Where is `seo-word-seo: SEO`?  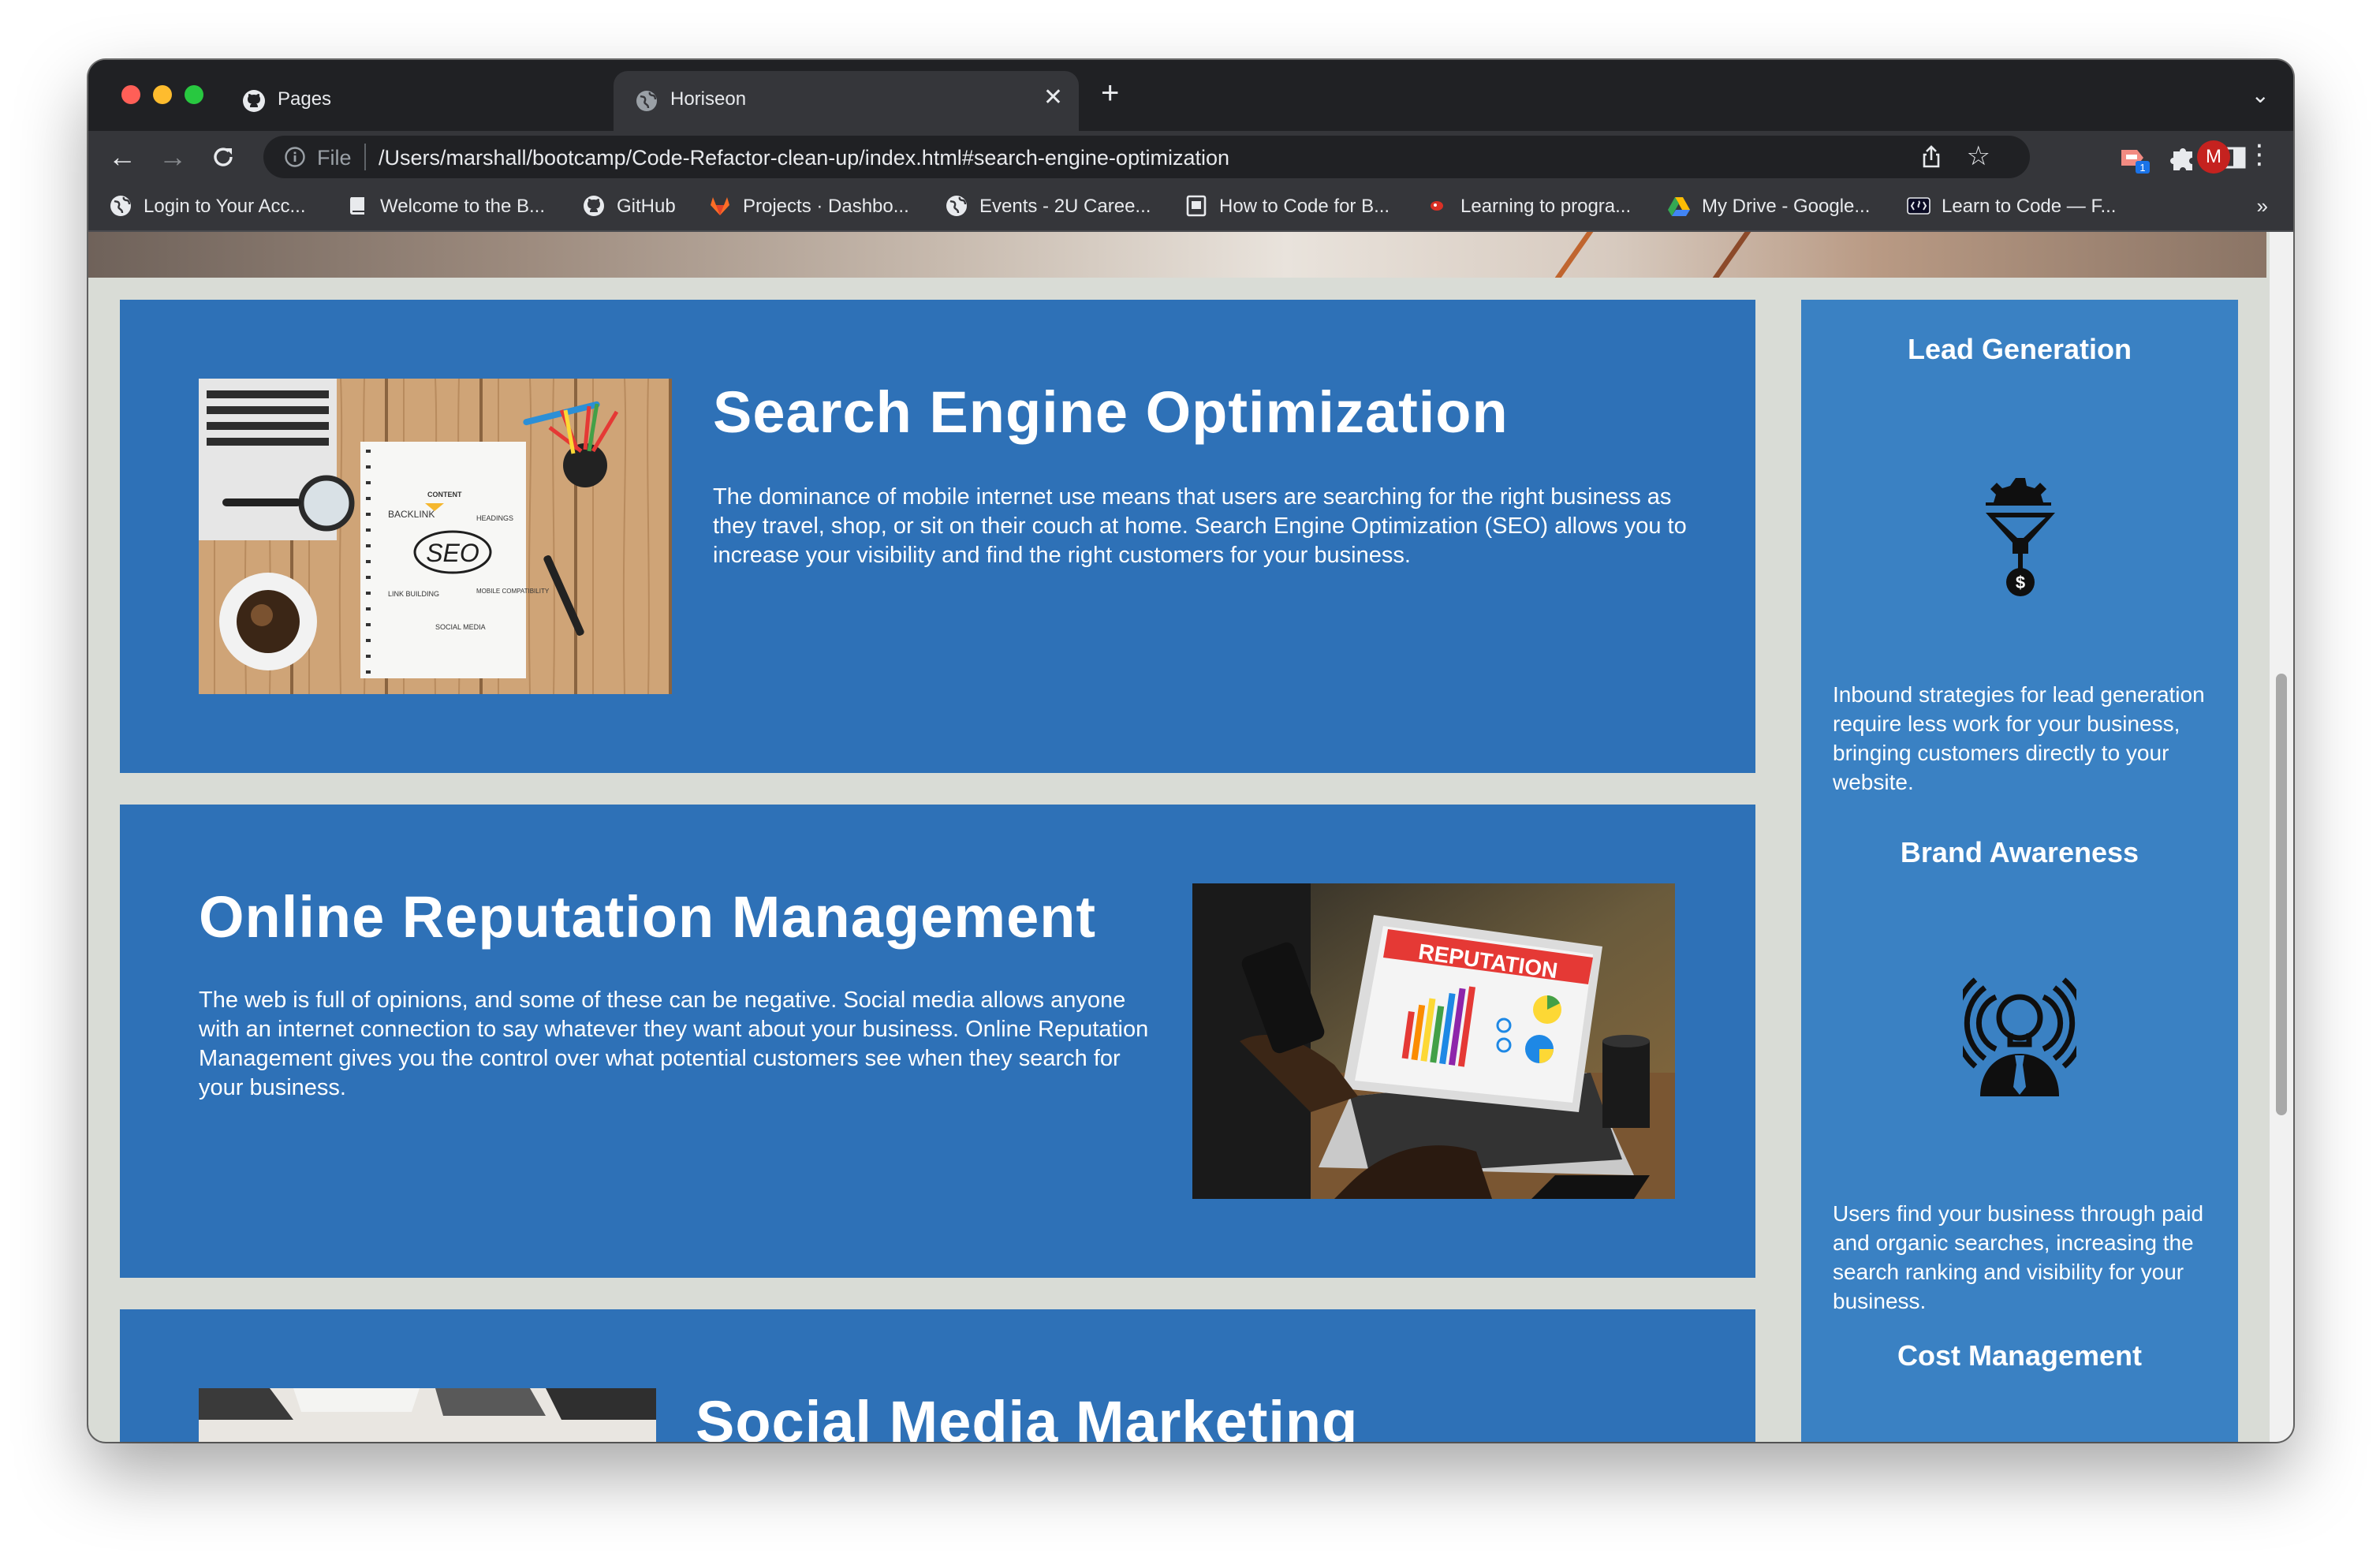 seo-word-seo: SEO is located at coordinates (452, 553).